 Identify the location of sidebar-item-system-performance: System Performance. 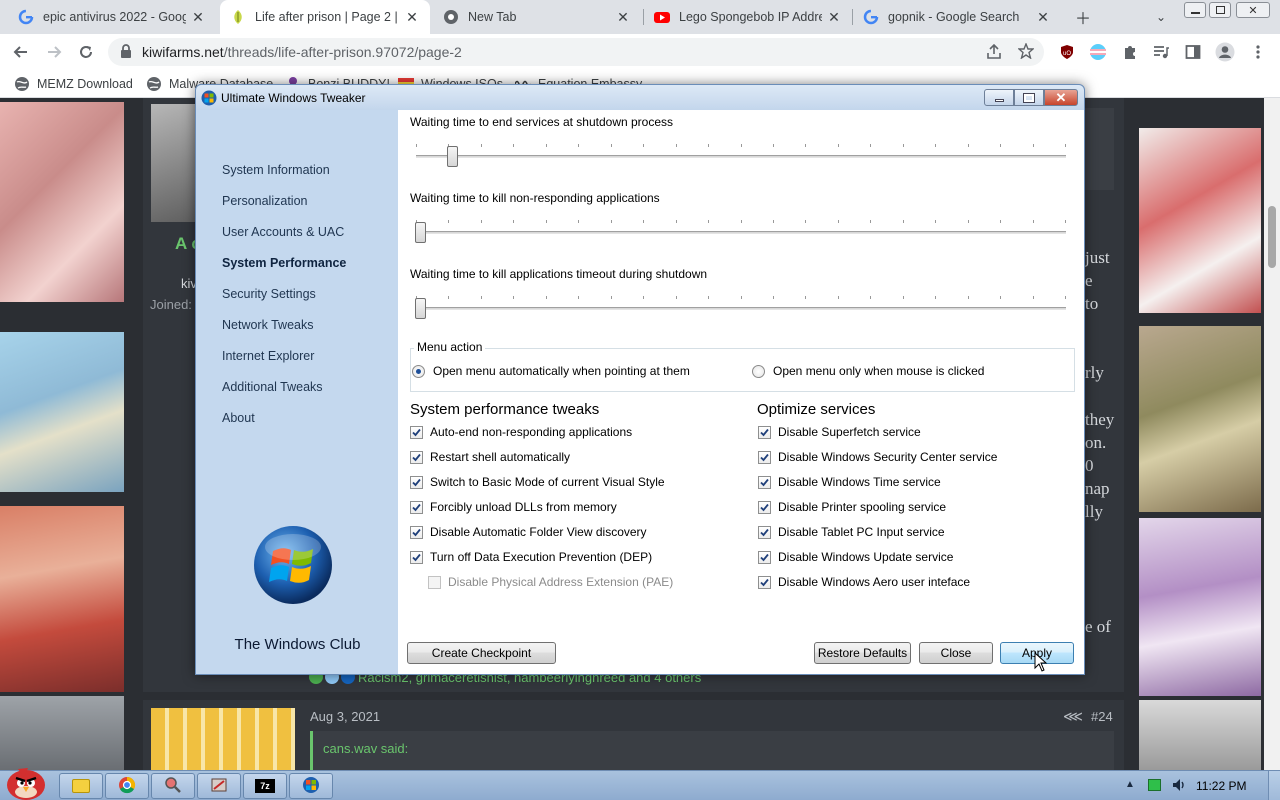
(284, 263).